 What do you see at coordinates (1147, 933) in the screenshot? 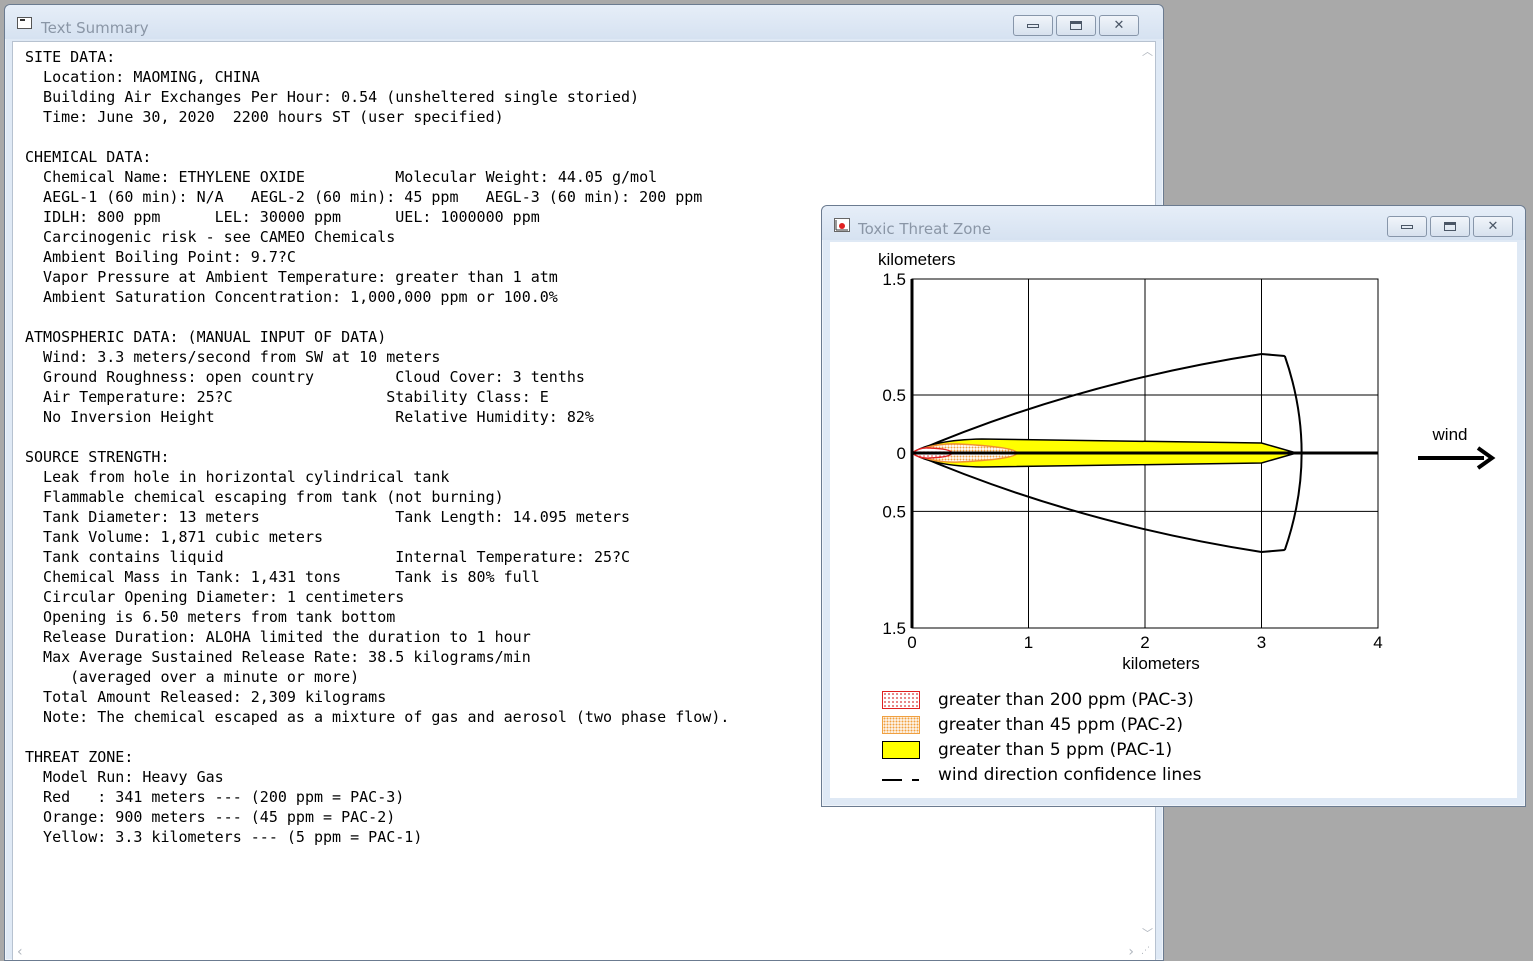
I see `scroll-down-icon: ﹀` at bounding box center [1147, 933].